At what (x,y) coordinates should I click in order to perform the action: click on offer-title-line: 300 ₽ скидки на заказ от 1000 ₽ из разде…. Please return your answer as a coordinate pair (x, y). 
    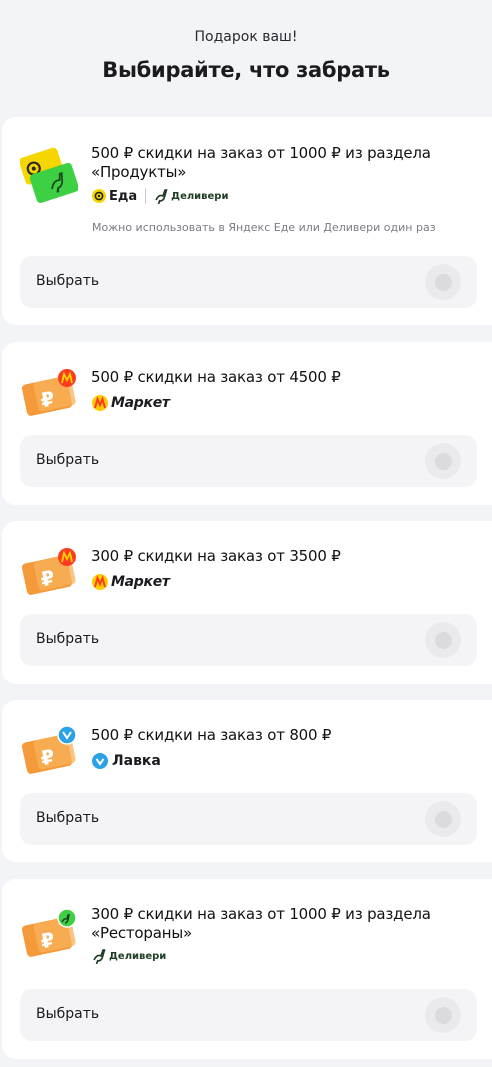
    Looking at the image, I should click on (261, 914).